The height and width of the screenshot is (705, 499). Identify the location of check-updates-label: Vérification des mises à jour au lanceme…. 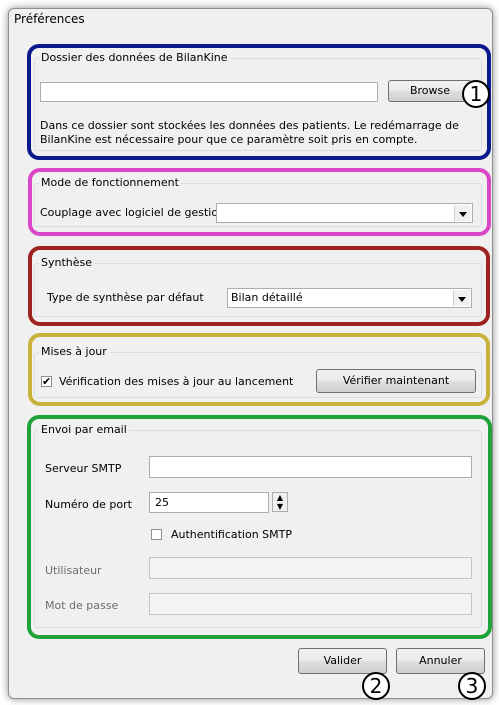
(176, 381).